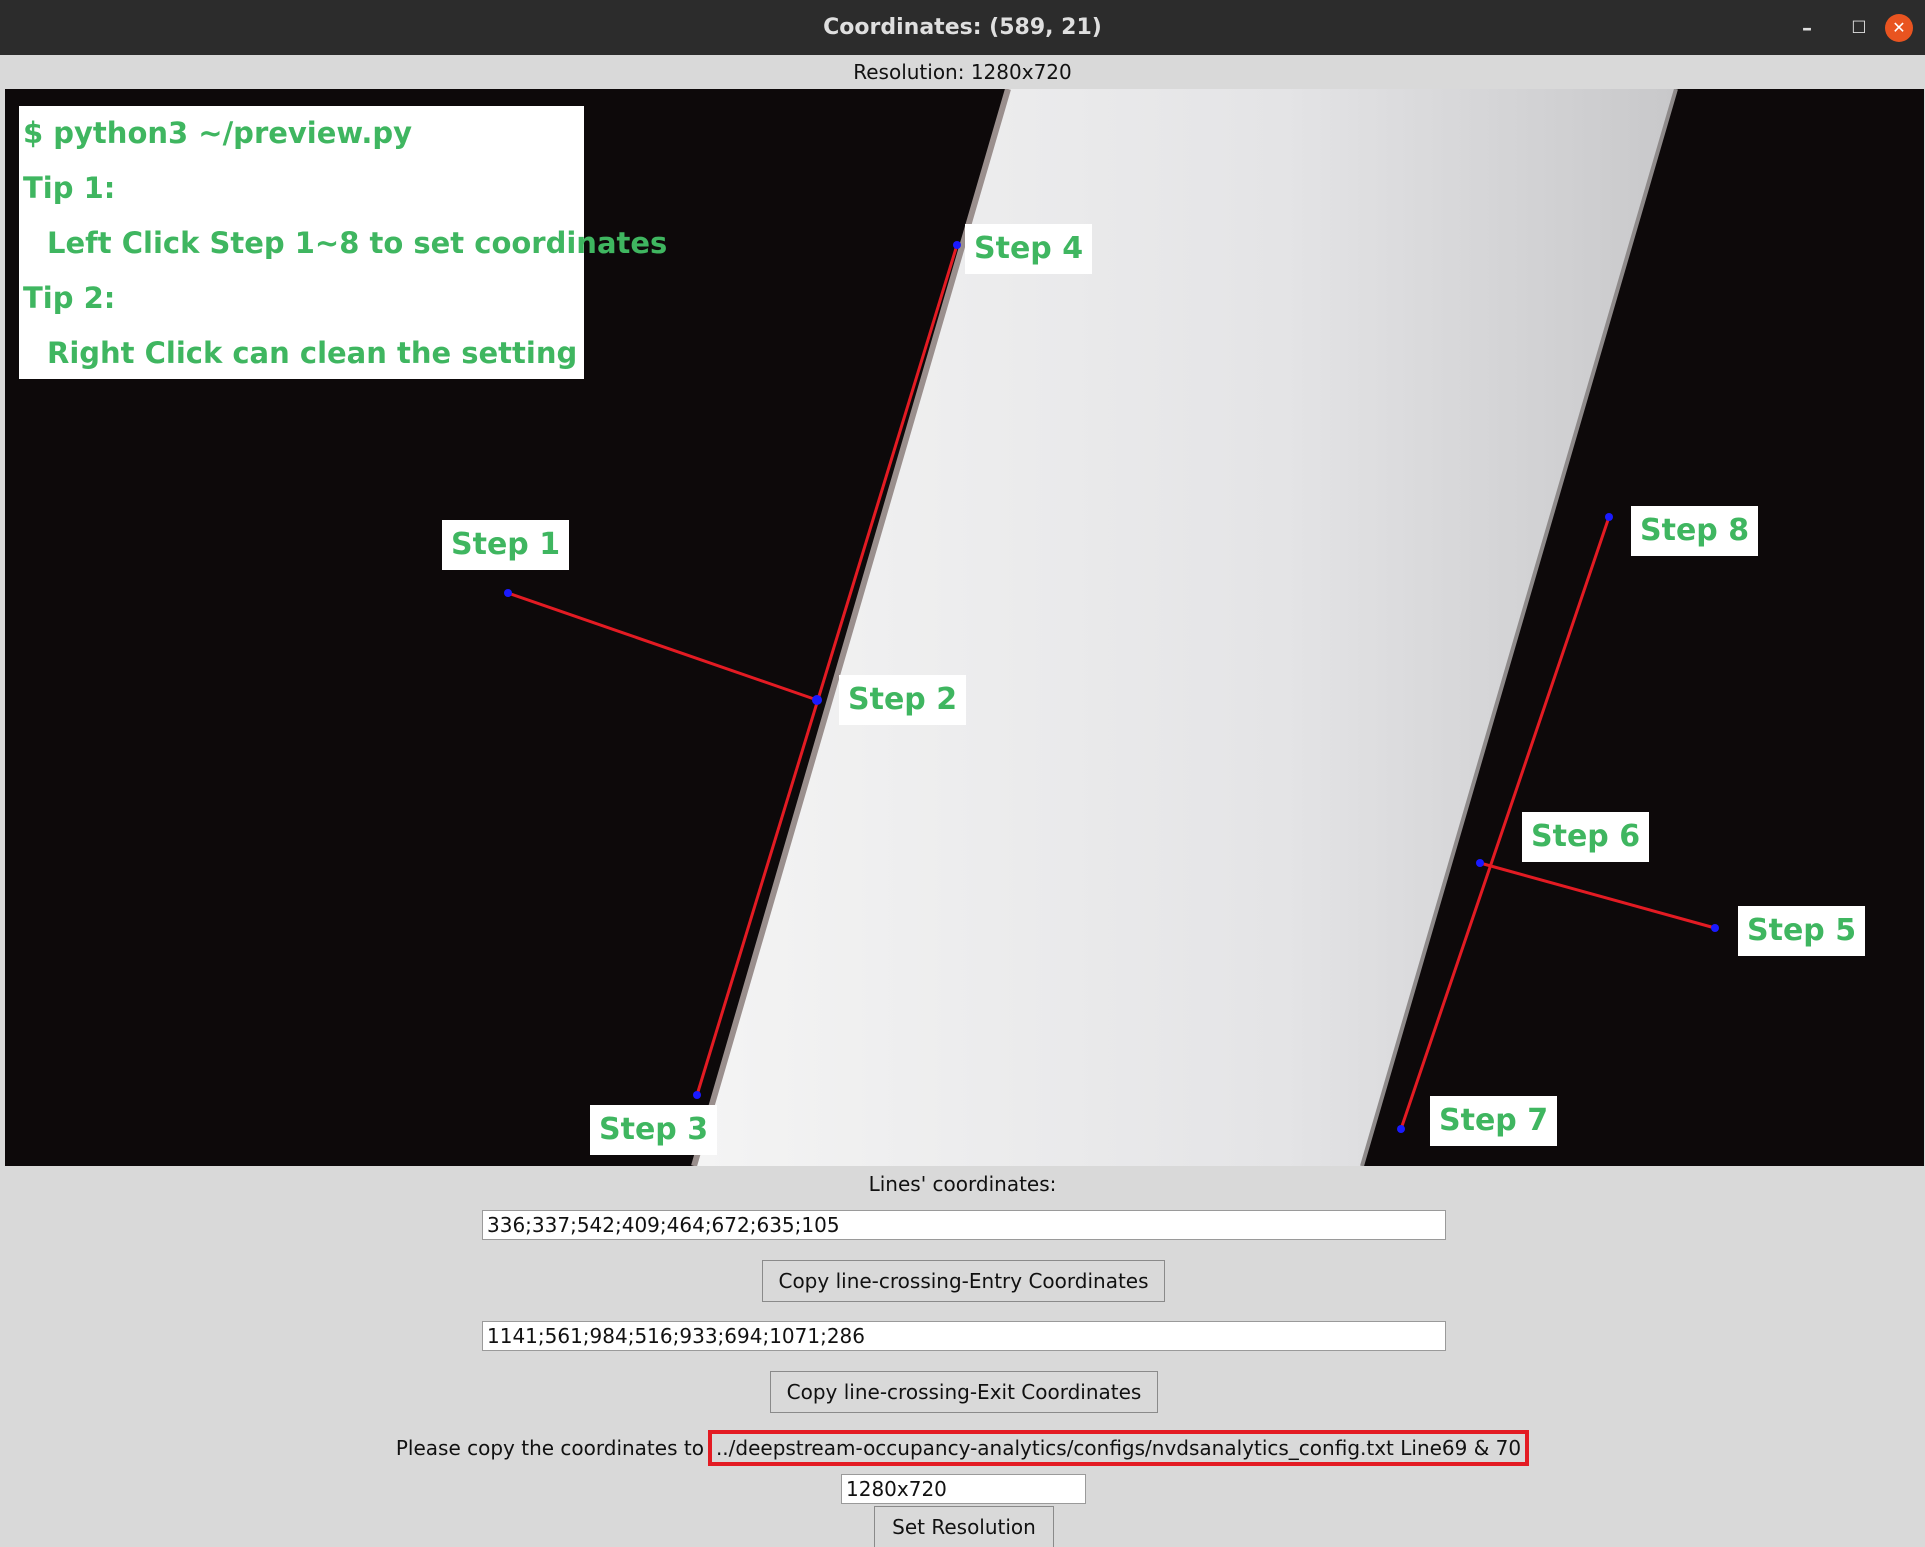 The width and height of the screenshot is (1925, 1547). What do you see at coordinates (1494, 1121) in the screenshot?
I see `step-7-label: Step 7` at bounding box center [1494, 1121].